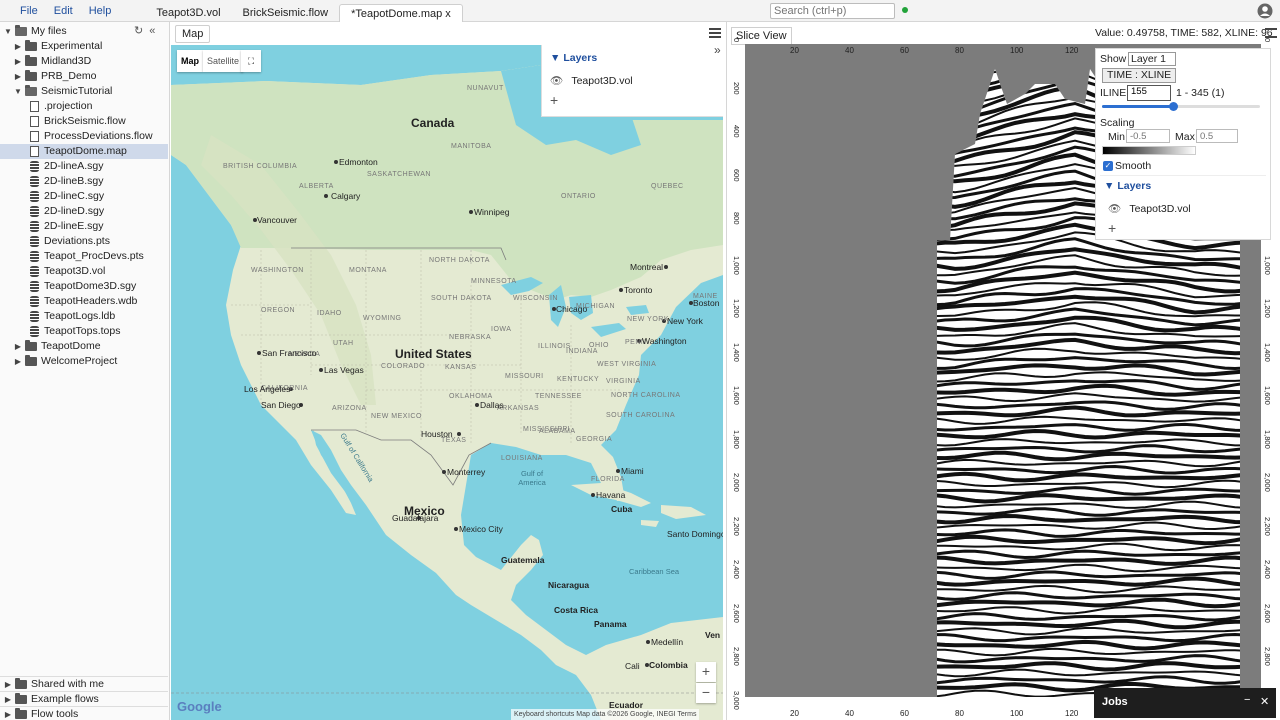 The height and width of the screenshot is (720, 1280). I want to click on slice-layer-row: 👁 Teapot3D.vol, so click(1149, 209).